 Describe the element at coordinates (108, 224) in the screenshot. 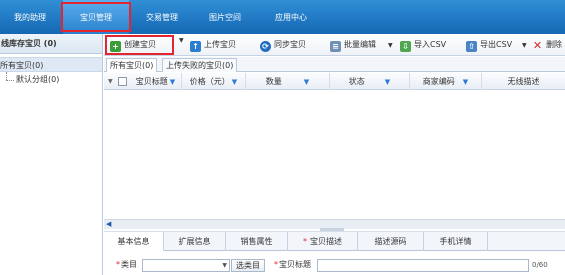

I see `scroll-left-icon: ◀` at that location.